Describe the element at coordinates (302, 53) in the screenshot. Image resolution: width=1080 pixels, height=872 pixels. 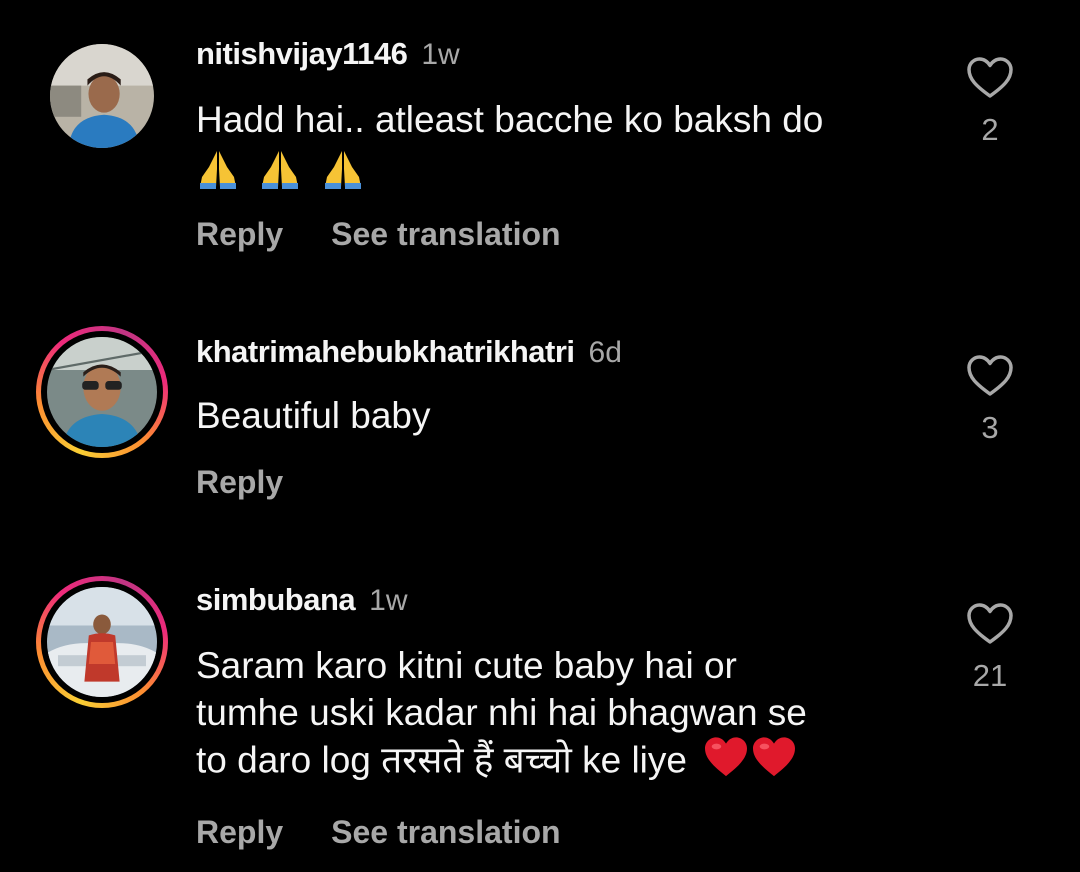
I see `username: nitishvijay1146` at that location.